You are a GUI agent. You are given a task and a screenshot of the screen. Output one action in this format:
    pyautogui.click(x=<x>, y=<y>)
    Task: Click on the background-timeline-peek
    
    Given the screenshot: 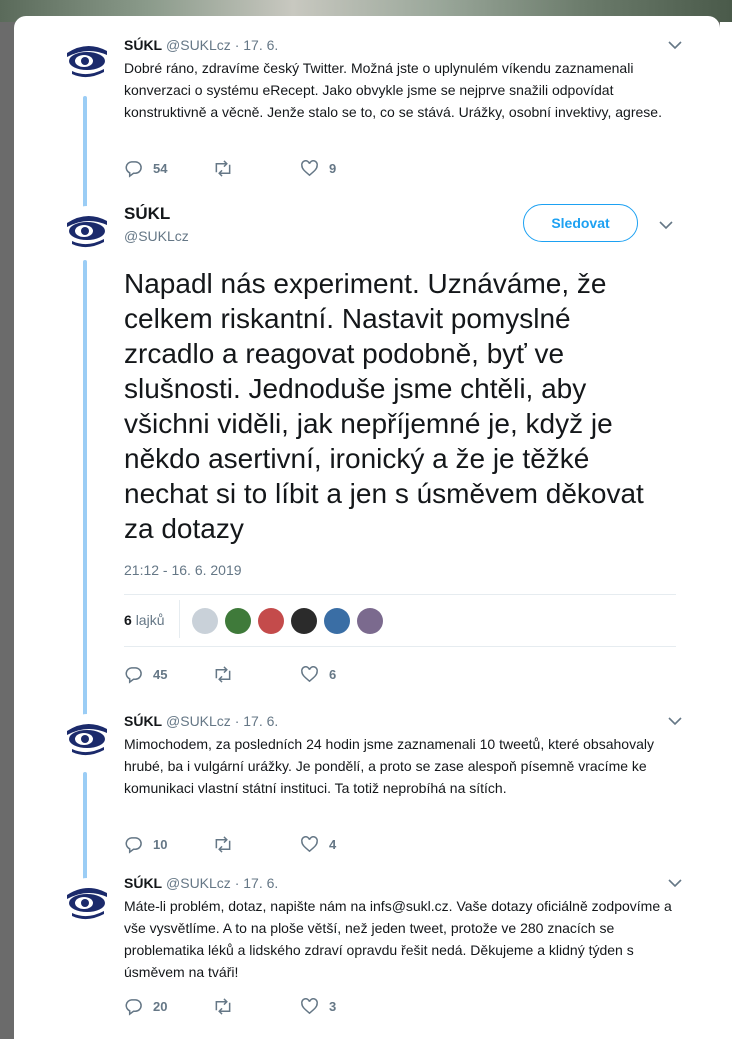 What is the action you would take?
    pyautogui.click(x=726, y=530)
    